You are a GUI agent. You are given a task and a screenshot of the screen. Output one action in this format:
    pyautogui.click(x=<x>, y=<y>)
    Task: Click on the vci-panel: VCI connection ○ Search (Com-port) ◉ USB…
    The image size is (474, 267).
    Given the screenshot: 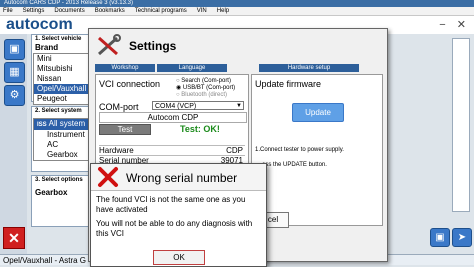 What is the action you would take?
    pyautogui.click(x=172, y=122)
    